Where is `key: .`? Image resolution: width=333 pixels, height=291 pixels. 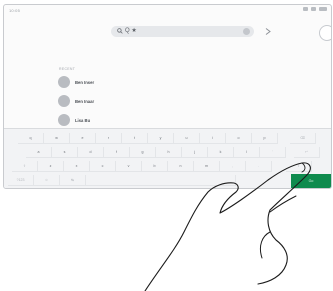
key: . is located at coordinates (259, 166).